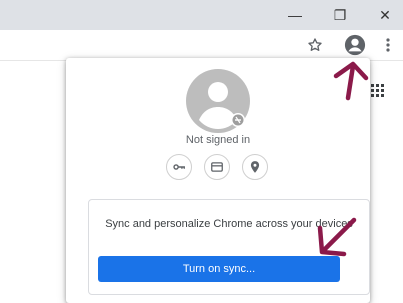 This screenshot has height=303, width=403. I want to click on location-pin-icon, so click(255, 167).